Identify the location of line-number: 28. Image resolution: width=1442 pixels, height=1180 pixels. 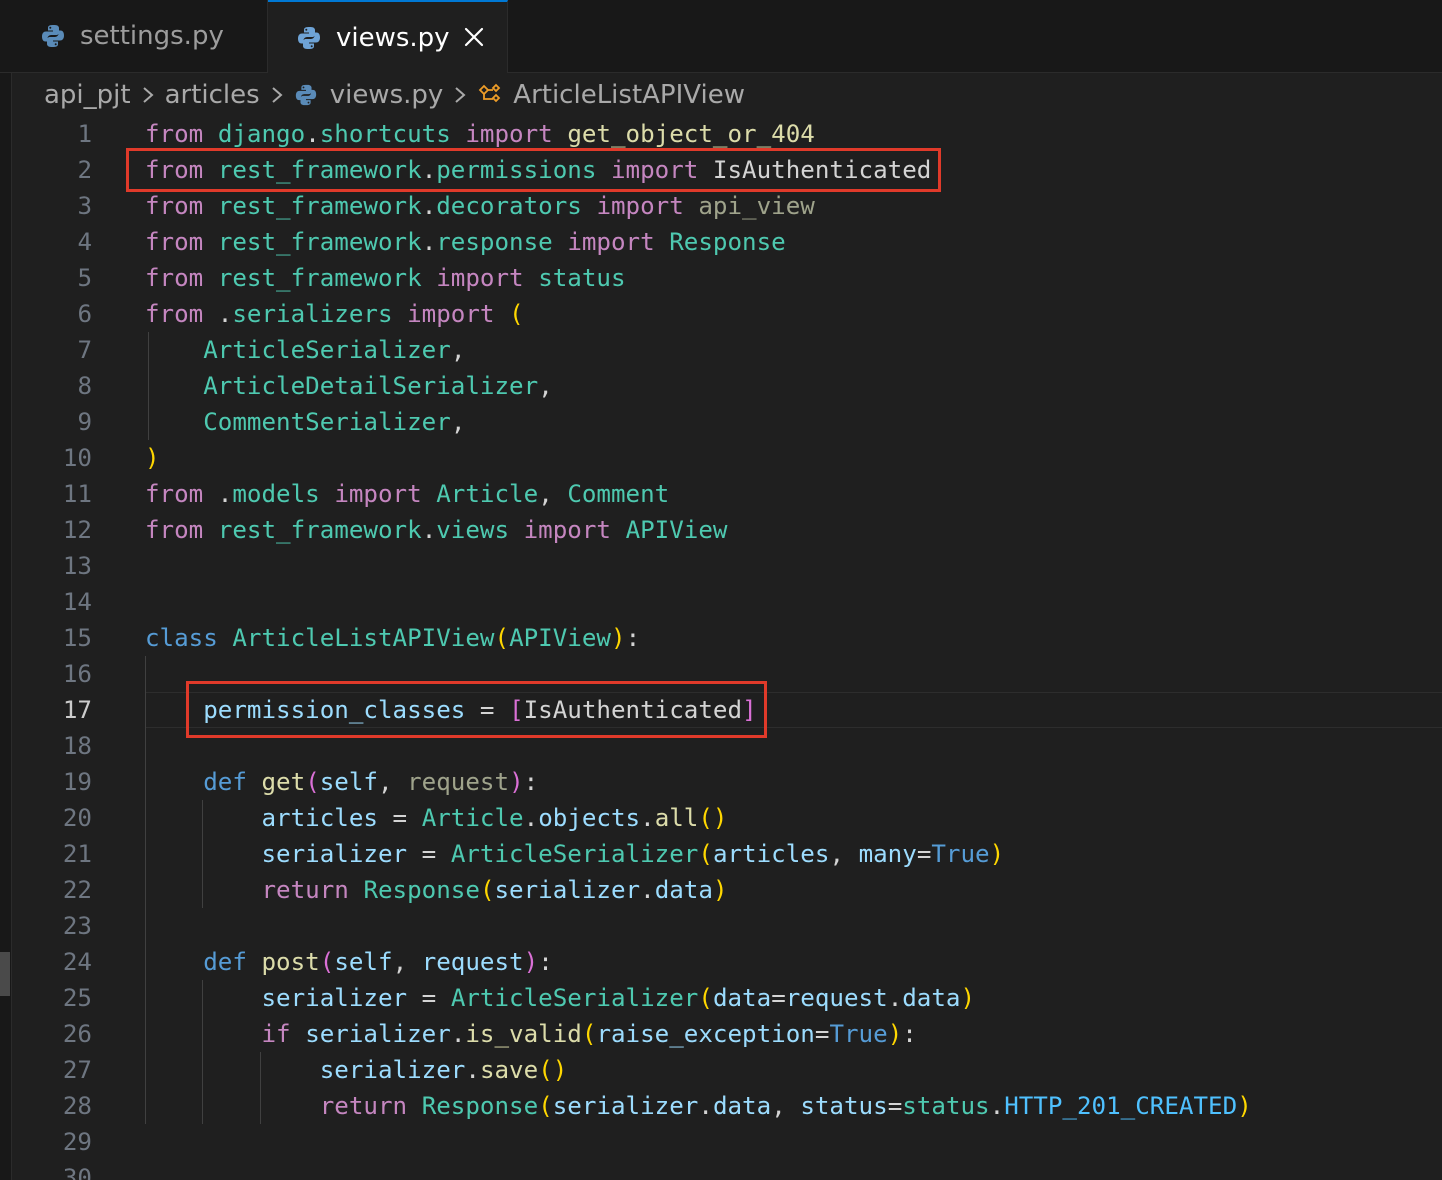
(77, 1106).